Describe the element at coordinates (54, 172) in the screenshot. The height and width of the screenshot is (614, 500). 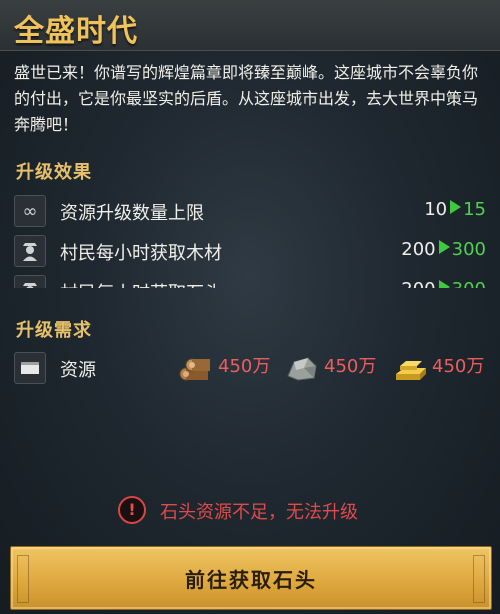
I see `upgrade-effects-heading: 升级效果` at that location.